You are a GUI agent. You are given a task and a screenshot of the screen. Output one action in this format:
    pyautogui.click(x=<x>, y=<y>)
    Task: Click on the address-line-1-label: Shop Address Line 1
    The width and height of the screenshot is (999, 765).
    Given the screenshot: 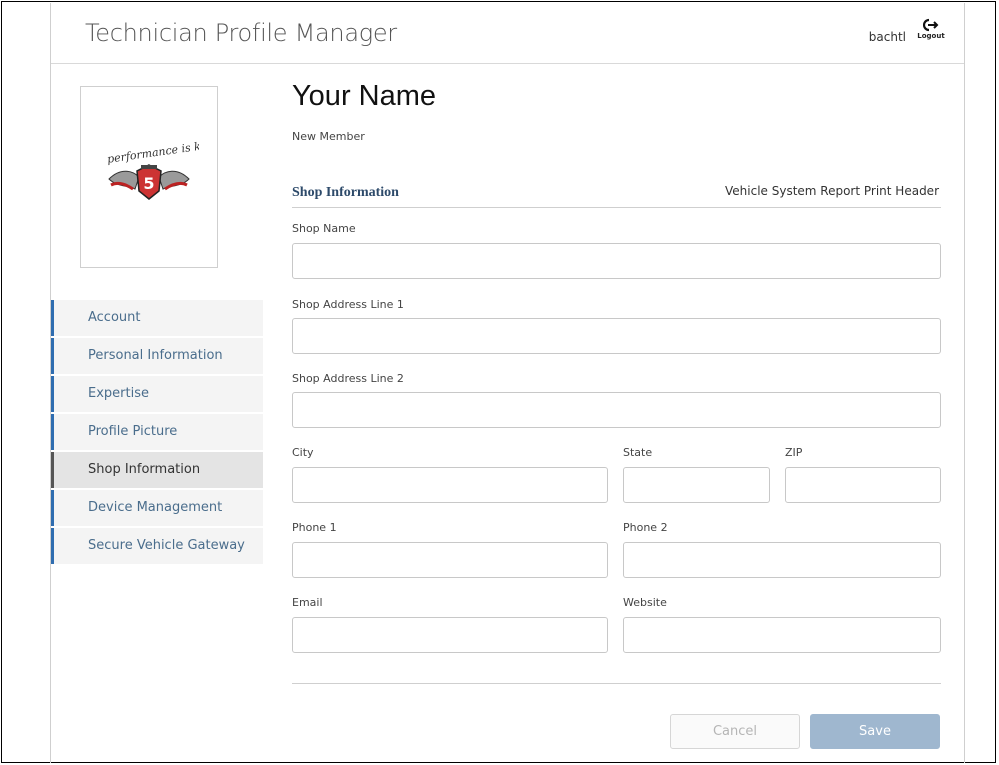 What is the action you would take?
    pyautogui.click(x=348, y=304)
    